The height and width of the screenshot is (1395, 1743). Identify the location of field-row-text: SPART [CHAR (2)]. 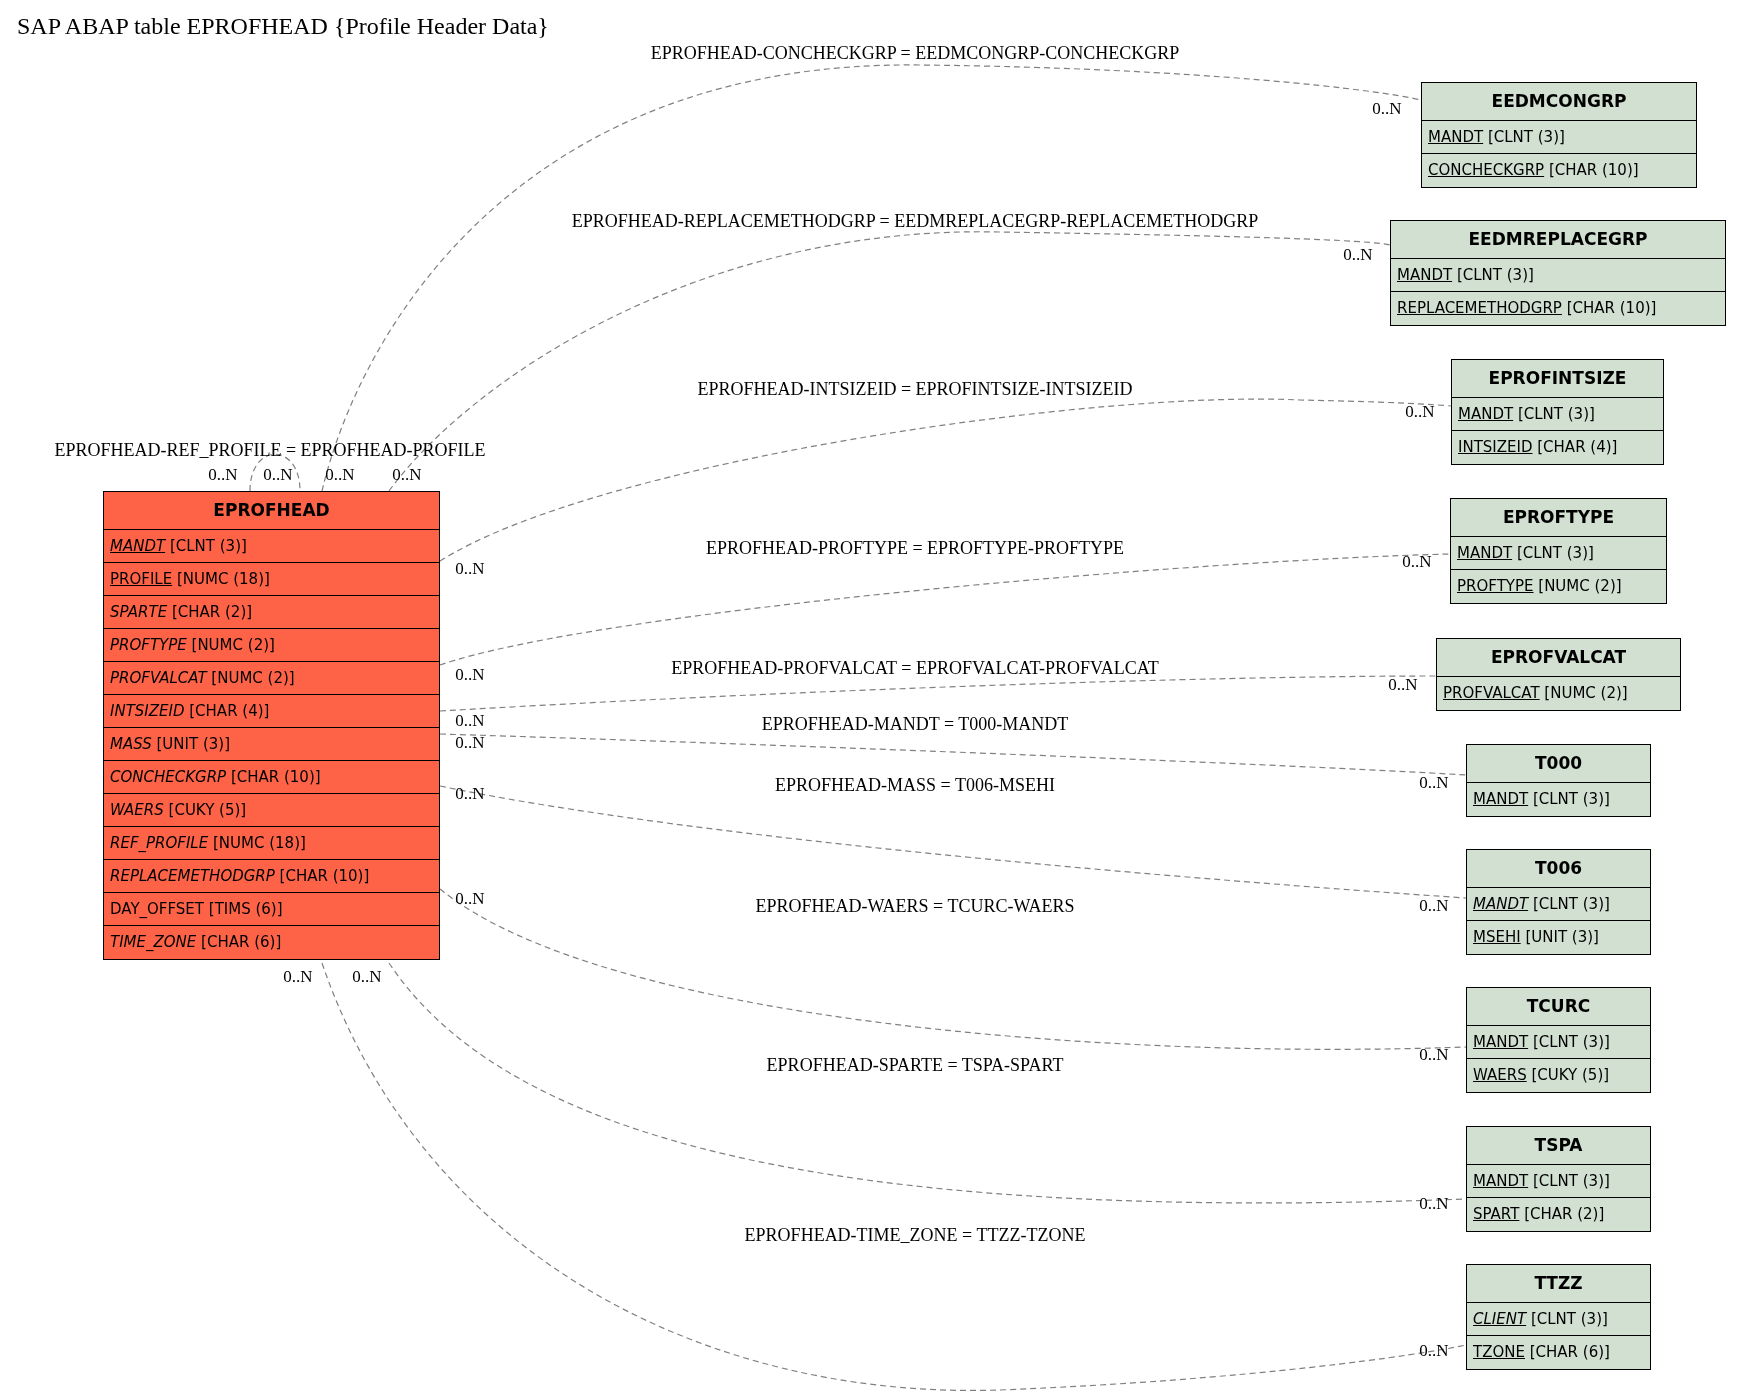
(1539, 1215).